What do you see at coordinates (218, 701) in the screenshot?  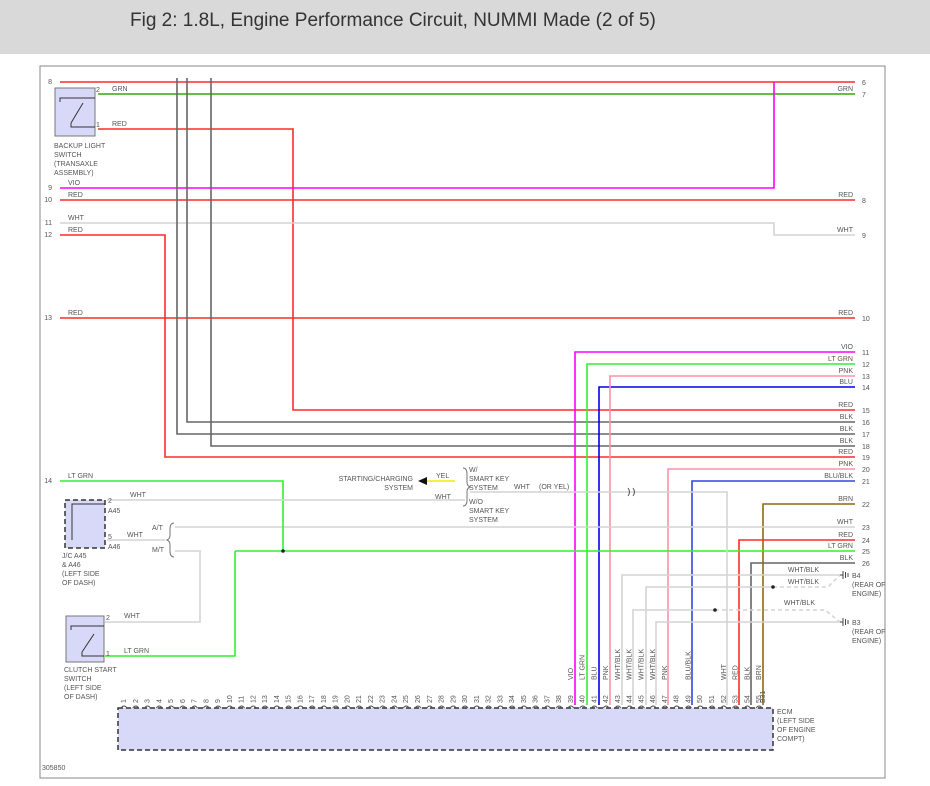 I see `ecm-pin-number: 9` at bounding box center [218, 701].